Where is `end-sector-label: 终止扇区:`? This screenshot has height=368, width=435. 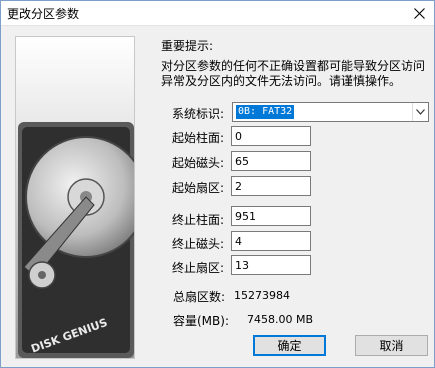
end-sector-label: 终止扇区: is located at coordinates (197, 268).